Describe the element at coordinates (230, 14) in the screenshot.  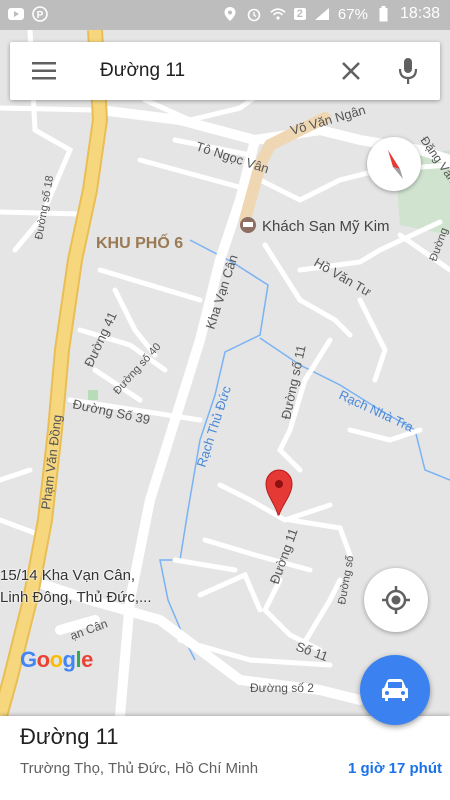
I see `location-icon` at that location.